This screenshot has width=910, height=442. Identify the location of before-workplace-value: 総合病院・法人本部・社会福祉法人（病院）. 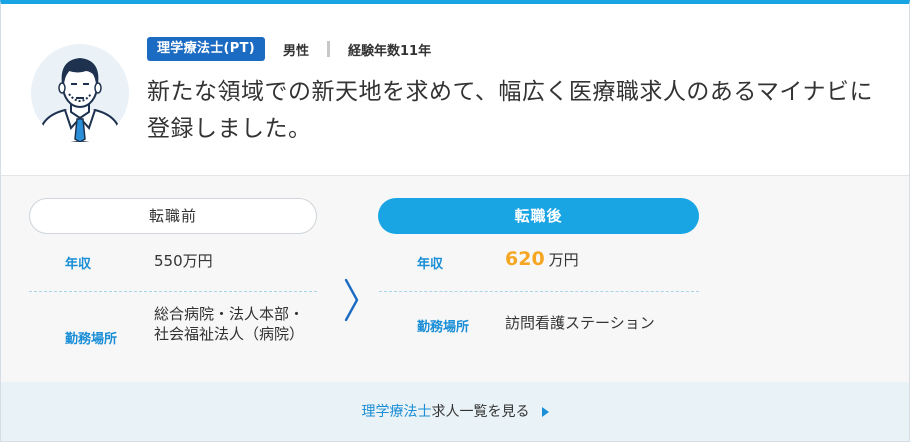
(229, 324).